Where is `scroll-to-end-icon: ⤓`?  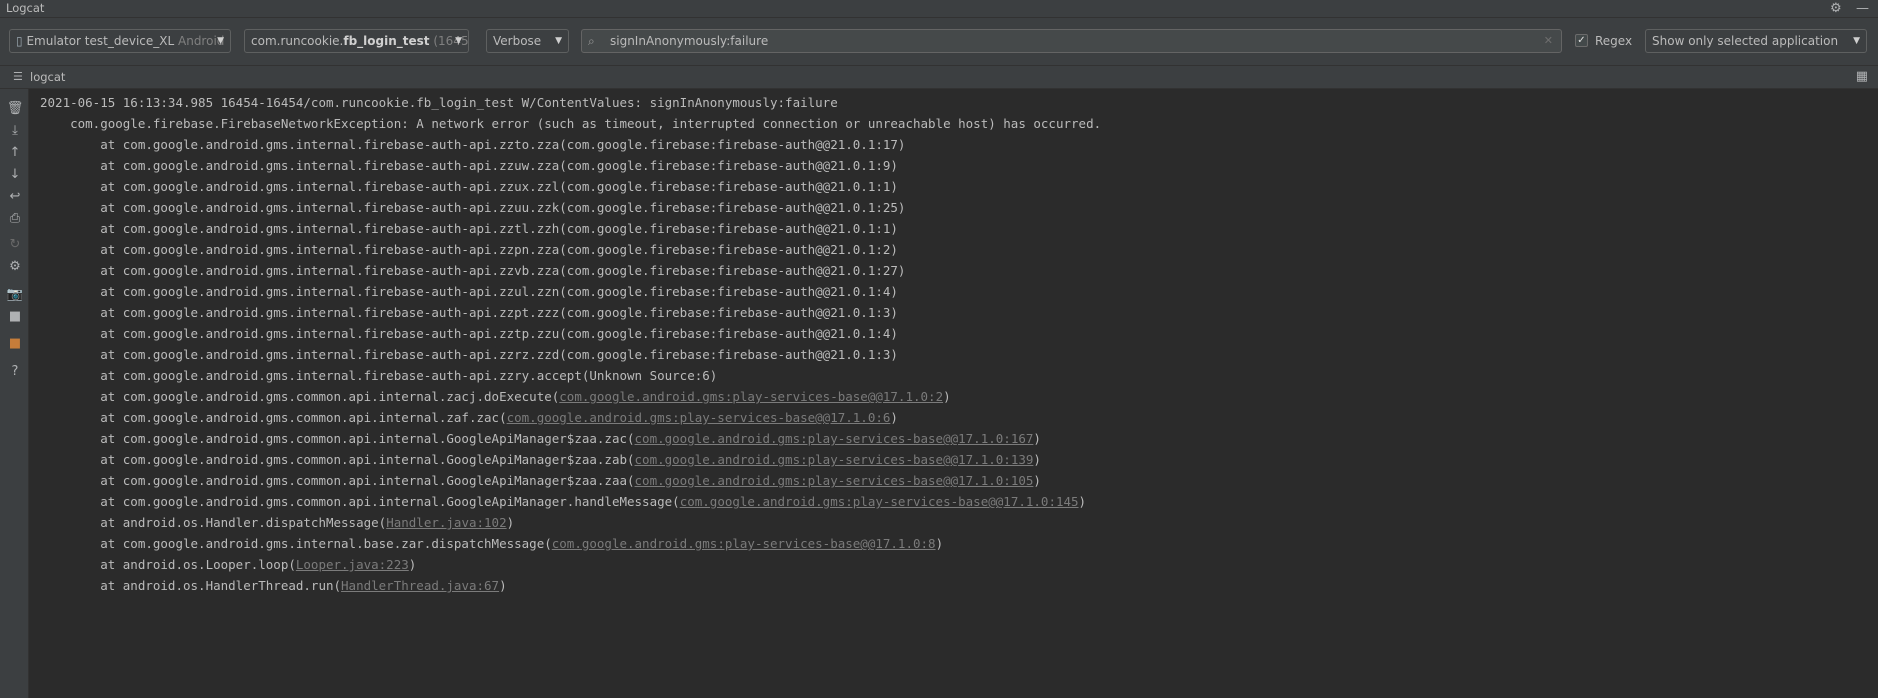
scroll-to-end-icon: ⤓ is located at coordinates (15, 130).